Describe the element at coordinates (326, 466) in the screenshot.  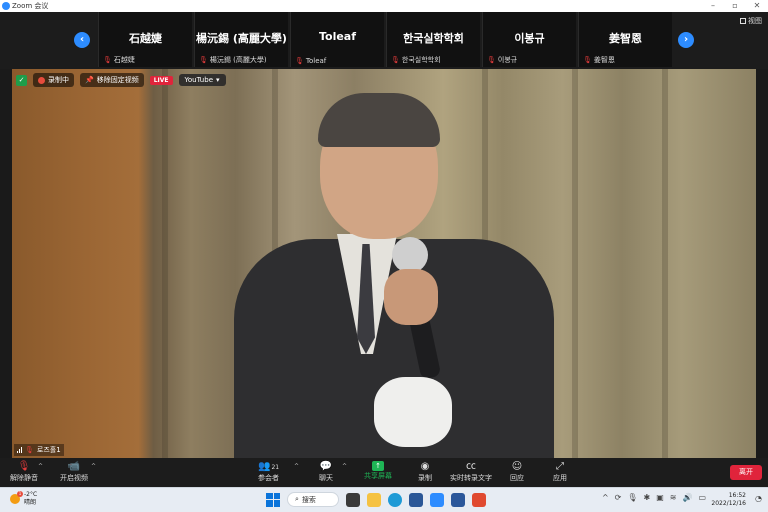
I see `chat-bubble-icon: 💬` at that location.